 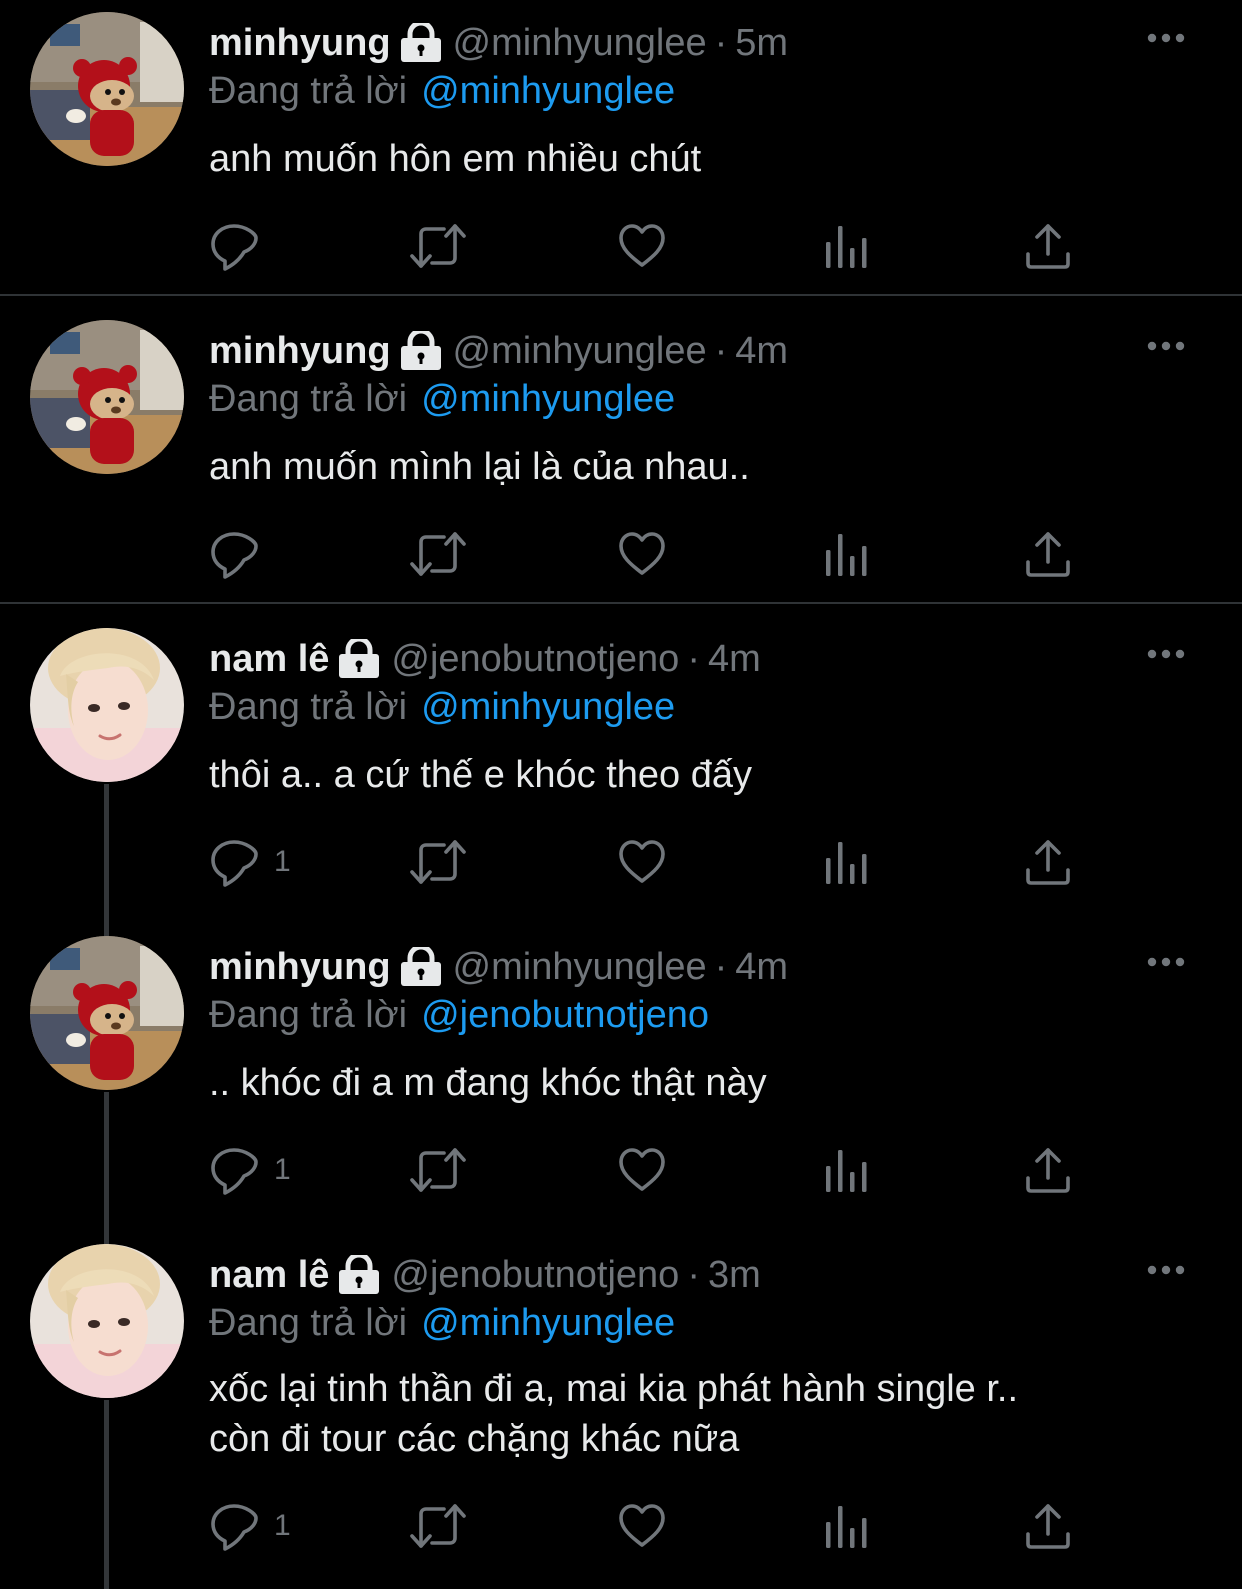 What do you see at coordinates (761, 43) in the screenshot?
I see `timestamp: 5m` at bounding box center [761, 43].